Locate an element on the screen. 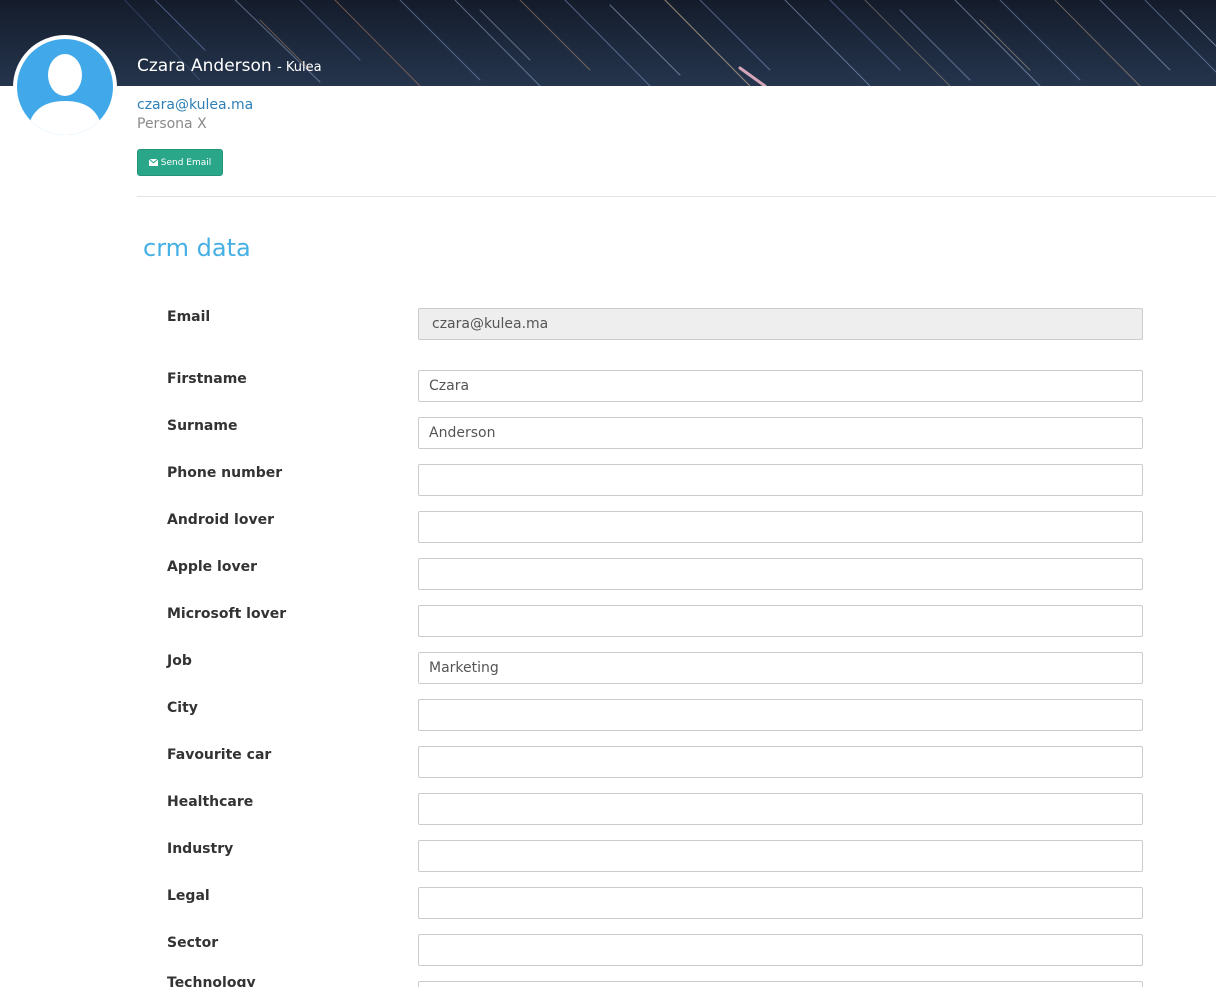 Image resolution: width=1216 pixels, height=987 pixels. field-label-apple-lover: Apple lover is located at coordinates (212, 567).